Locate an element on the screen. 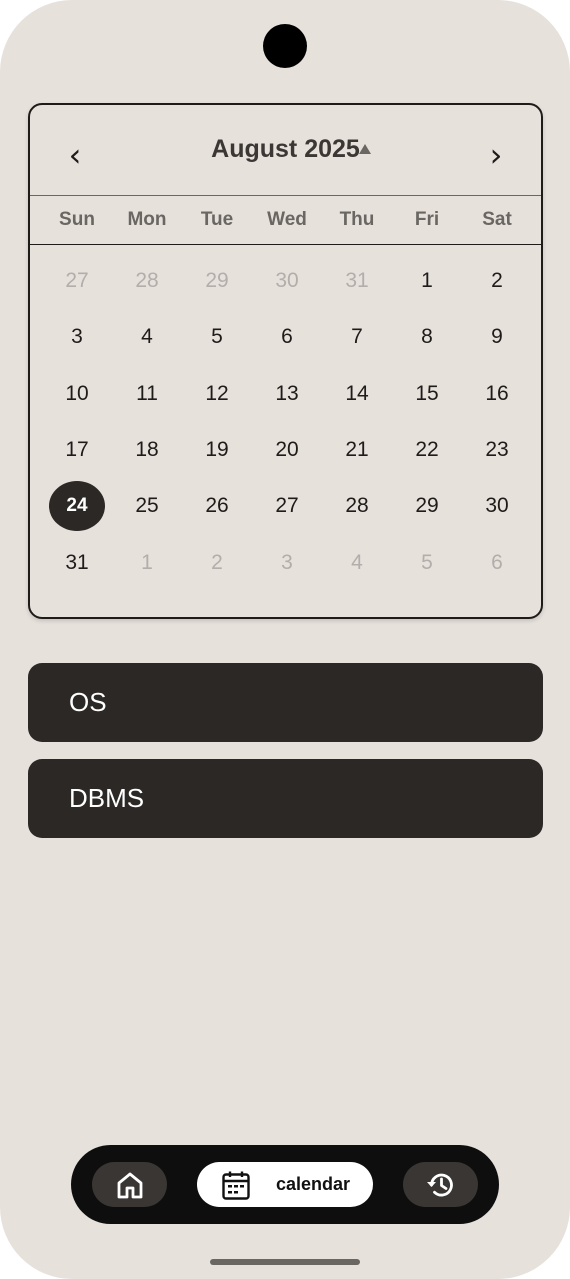 This screenshot has width=570, height=1279. calendar-day: 25 is located at coordinates (147, 506).